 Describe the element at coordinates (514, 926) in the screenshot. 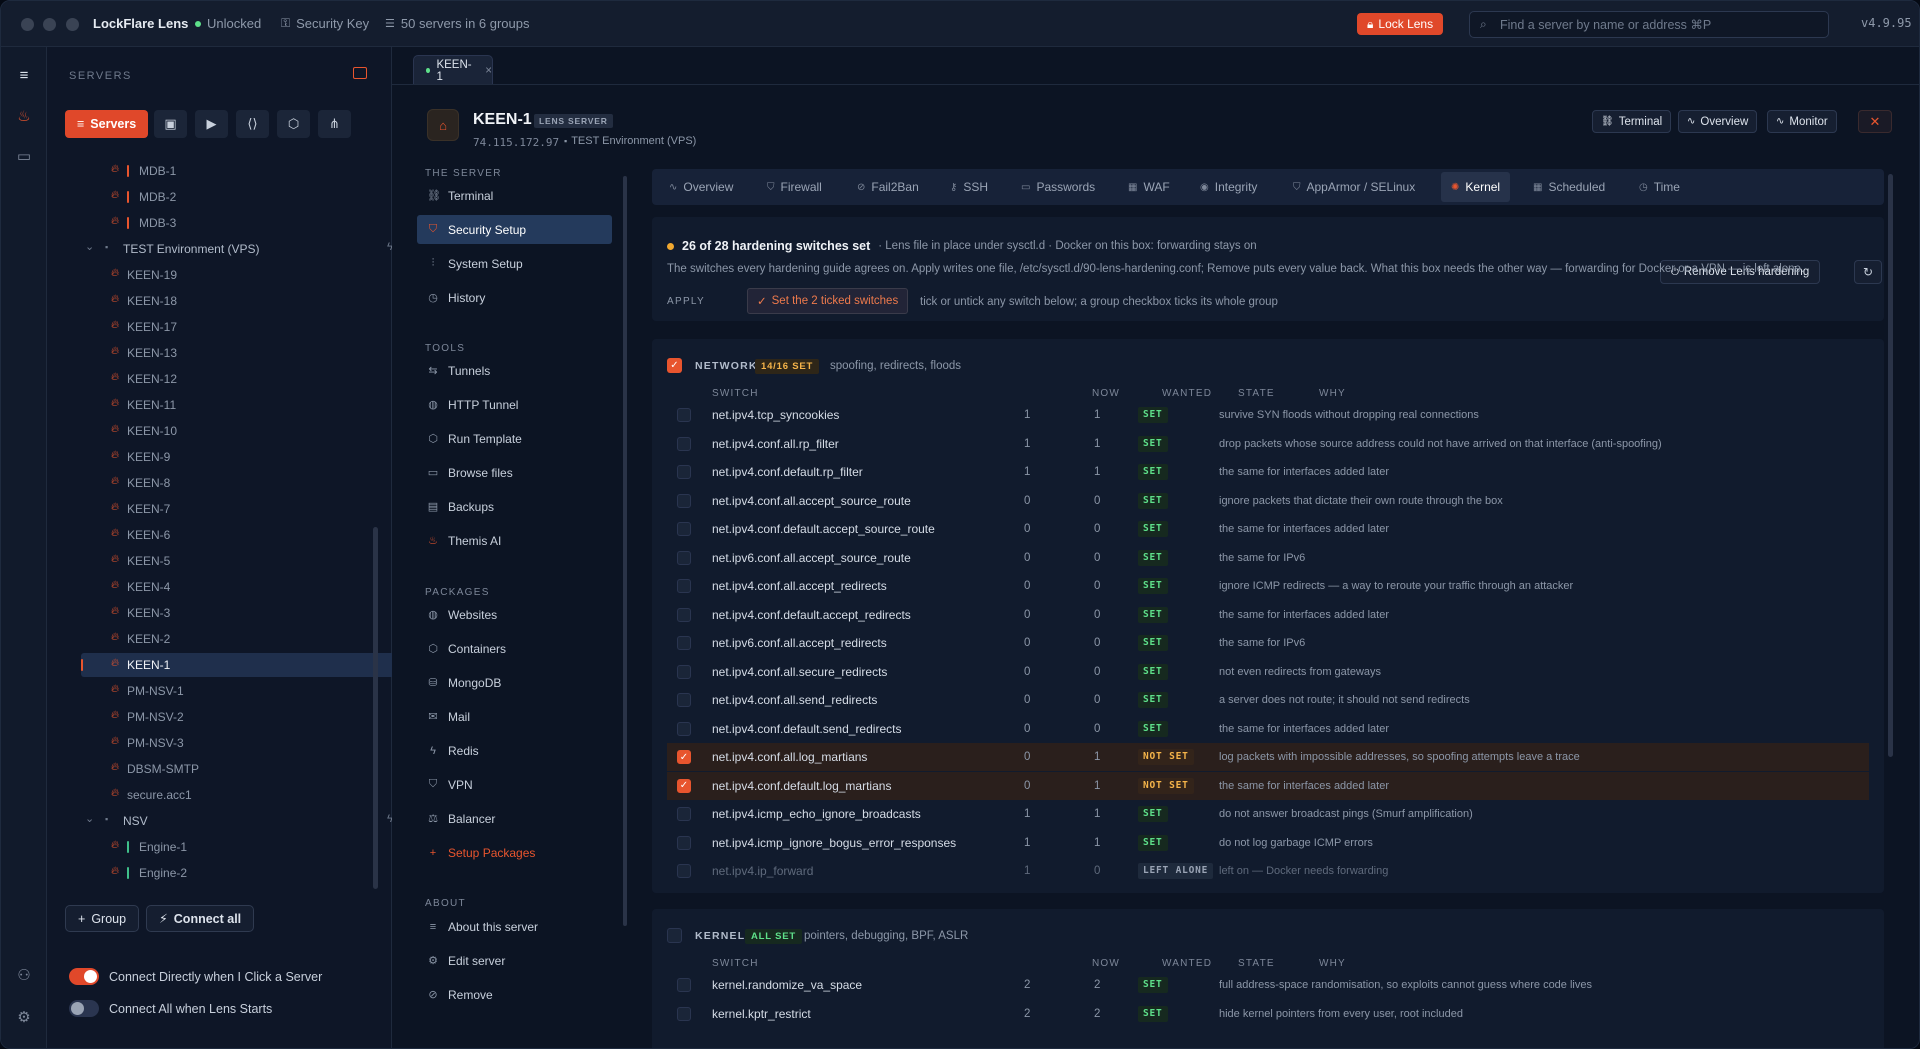

I see `nav-item-about-server: ≡ About this server` at that location.